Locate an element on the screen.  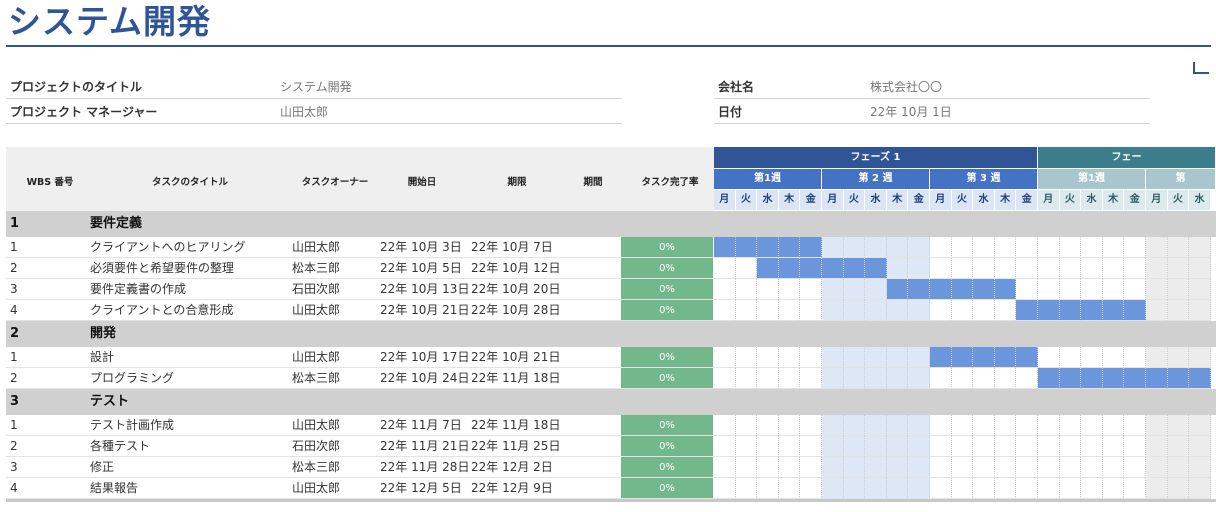
col-header-start: 開始日 is located at coordinates (422, 181).